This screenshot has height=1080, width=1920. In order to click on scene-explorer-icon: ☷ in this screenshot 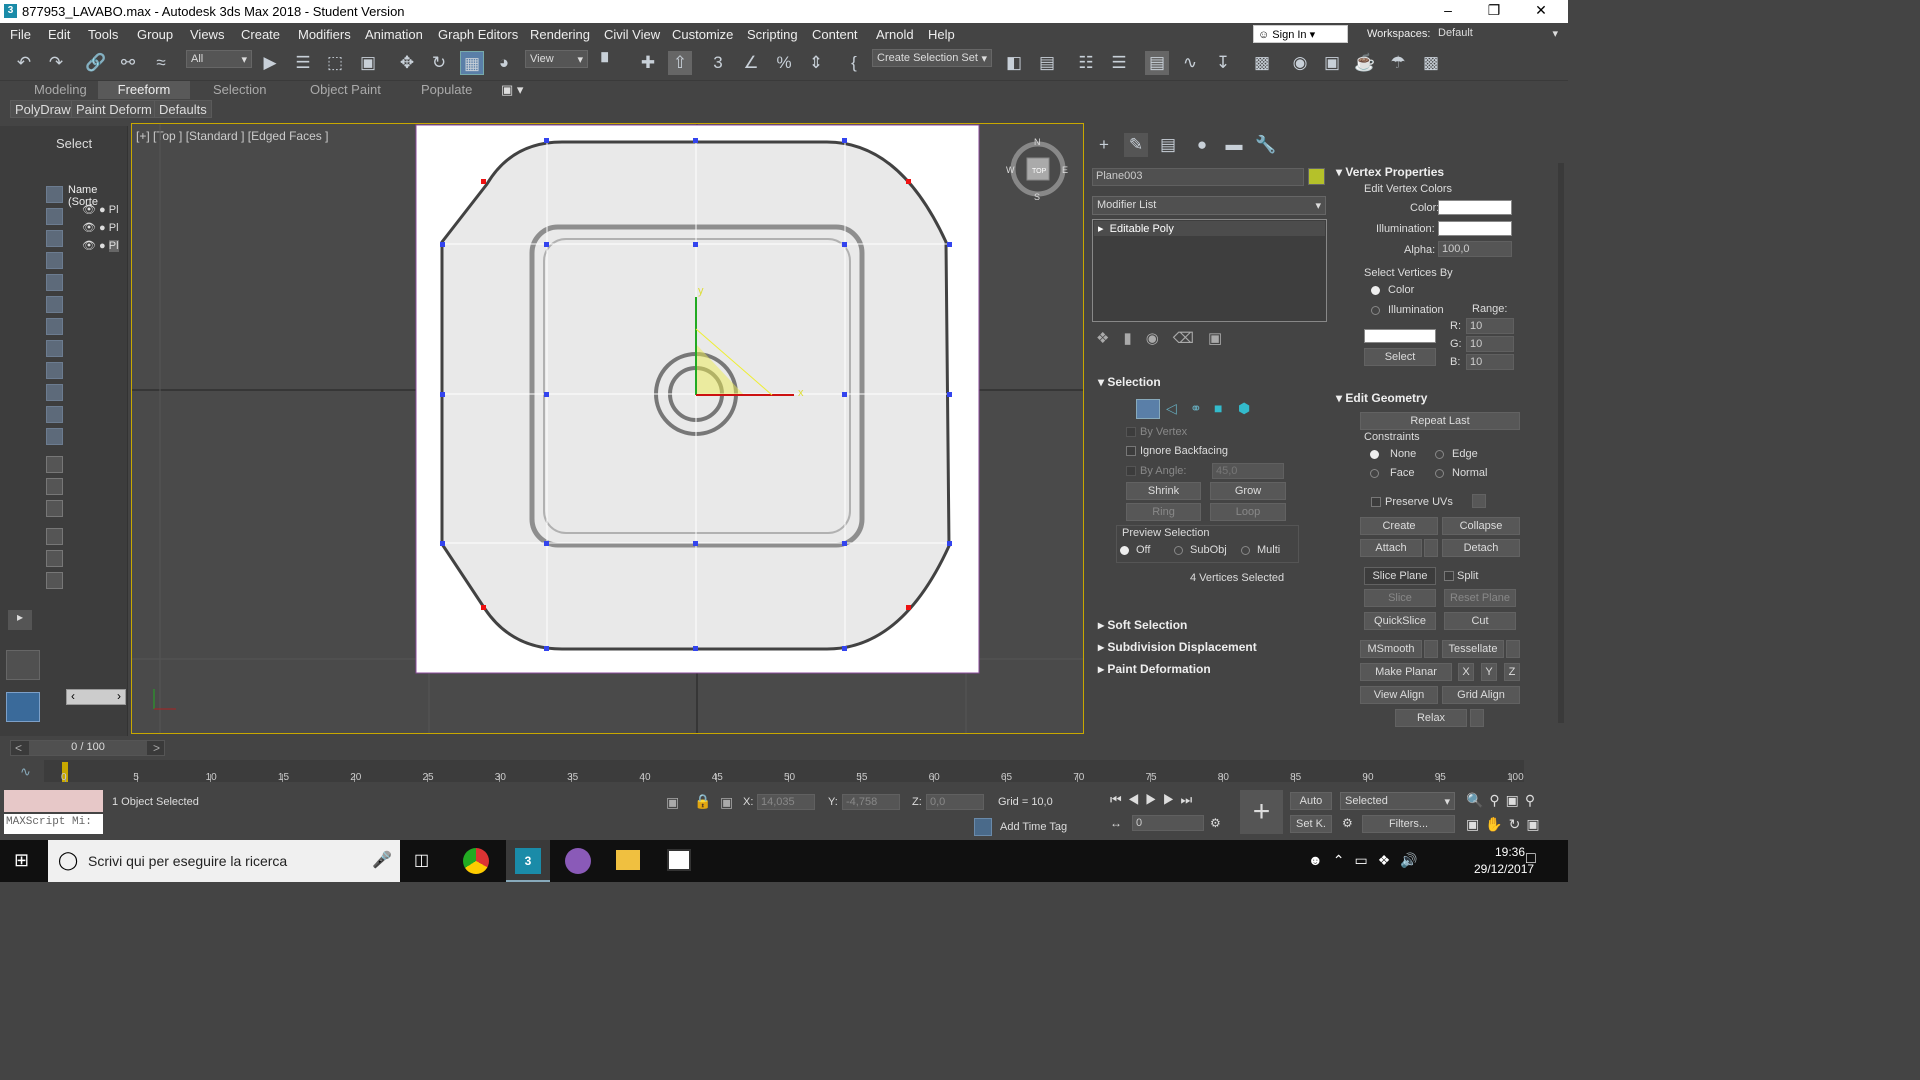, I will do `click(1086, 63)`.